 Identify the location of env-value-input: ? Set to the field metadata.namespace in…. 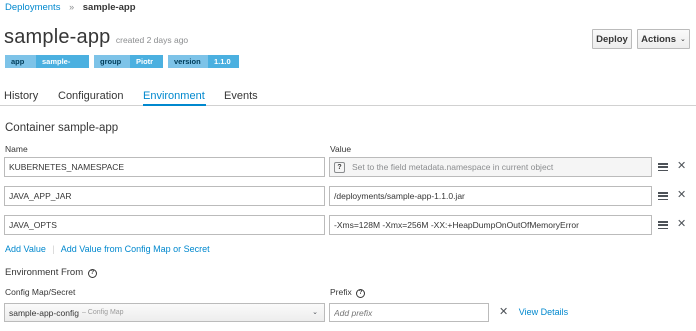
(490, 167).